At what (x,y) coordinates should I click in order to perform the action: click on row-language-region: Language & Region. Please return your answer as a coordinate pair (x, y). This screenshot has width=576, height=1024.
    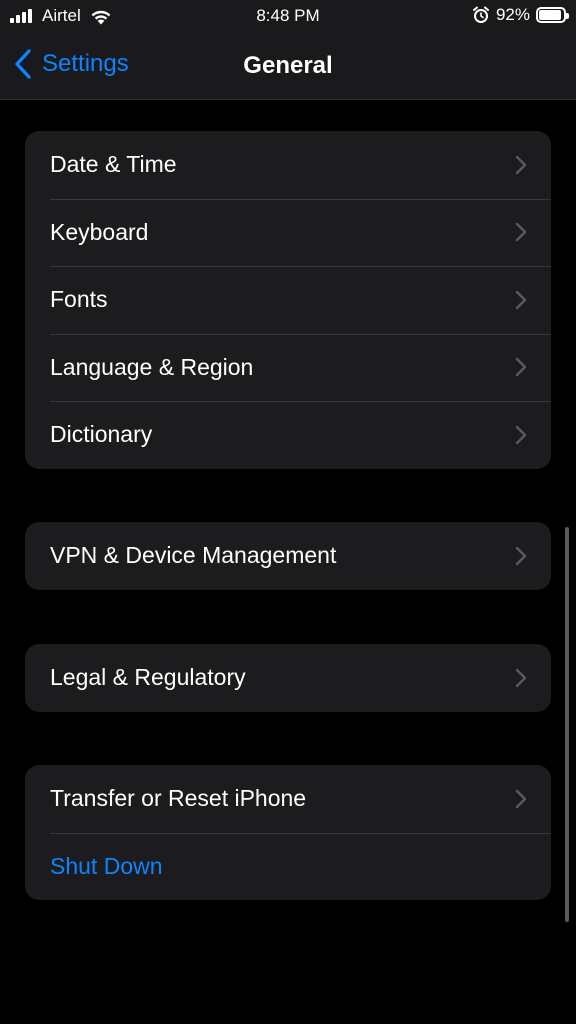
    Looking at the image, I should click on (288, 367).